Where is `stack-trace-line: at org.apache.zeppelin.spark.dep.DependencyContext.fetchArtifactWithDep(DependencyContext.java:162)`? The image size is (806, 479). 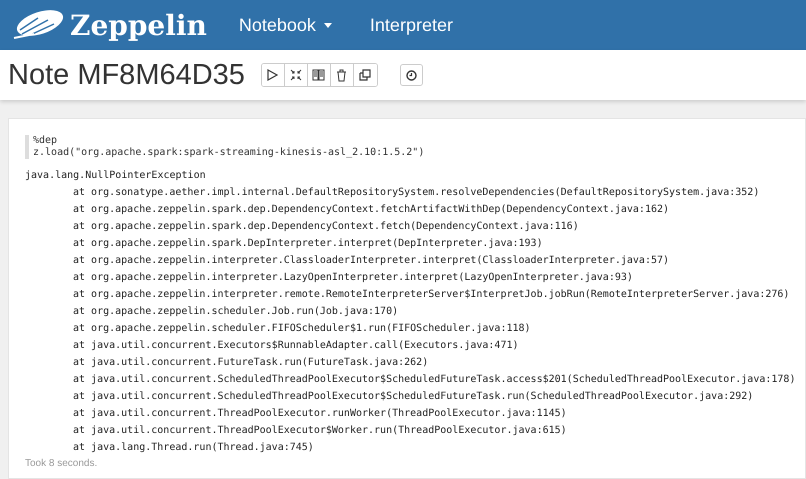 stack-trace-line: at org.apache.zeppelin.spark.dep.DependencyContext.fetchArtifactWithDep(DependencyContext.java:162) is located at coordinates (371, 210).